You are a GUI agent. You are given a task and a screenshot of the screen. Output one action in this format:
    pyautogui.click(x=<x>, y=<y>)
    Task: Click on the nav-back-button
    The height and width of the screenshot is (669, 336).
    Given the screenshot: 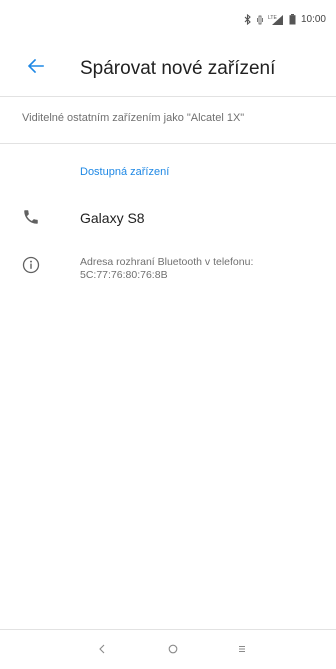 What is the action you would take?
    pyautogui.click(x=102, y=650)
    